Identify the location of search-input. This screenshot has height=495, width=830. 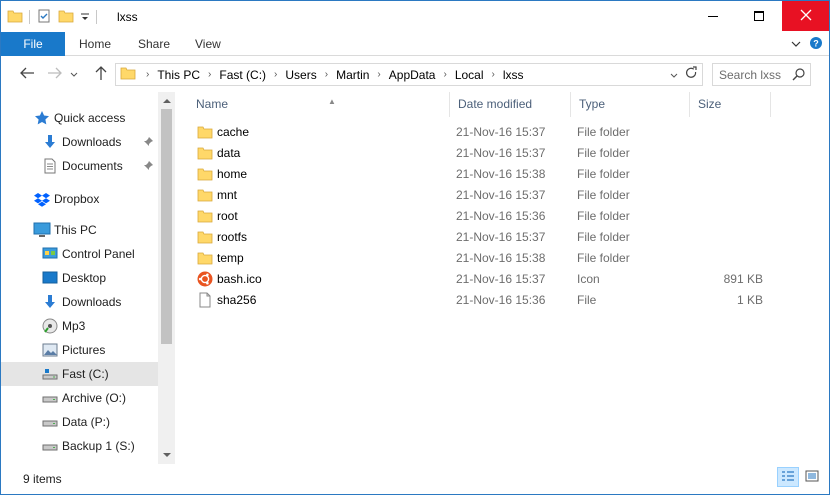
(751, 74).